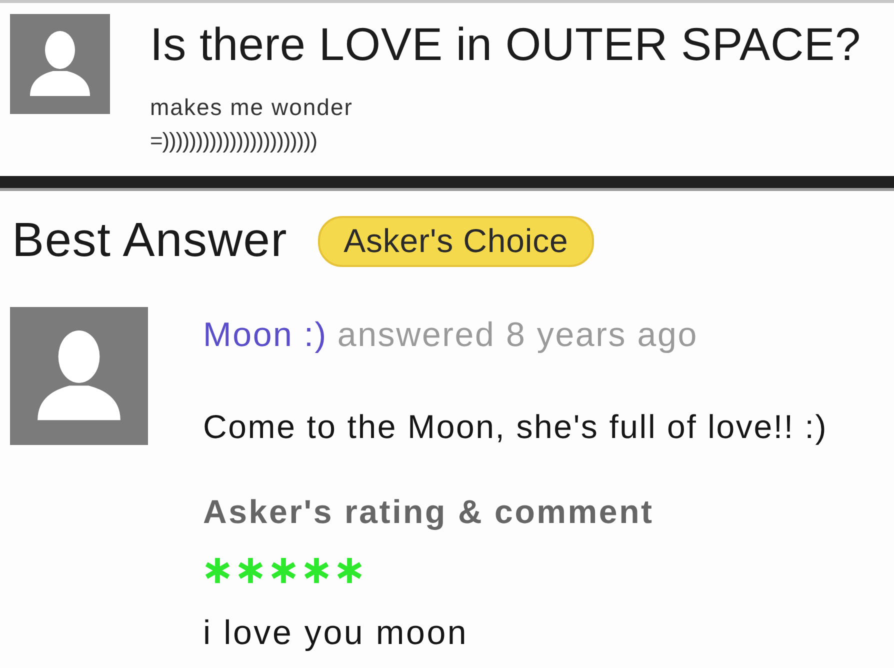 This screenshot has height=668, width=894. Describe the element at coordinates (150, 241) in the screenshot. I see `section-heading: Best Answer` at that location.